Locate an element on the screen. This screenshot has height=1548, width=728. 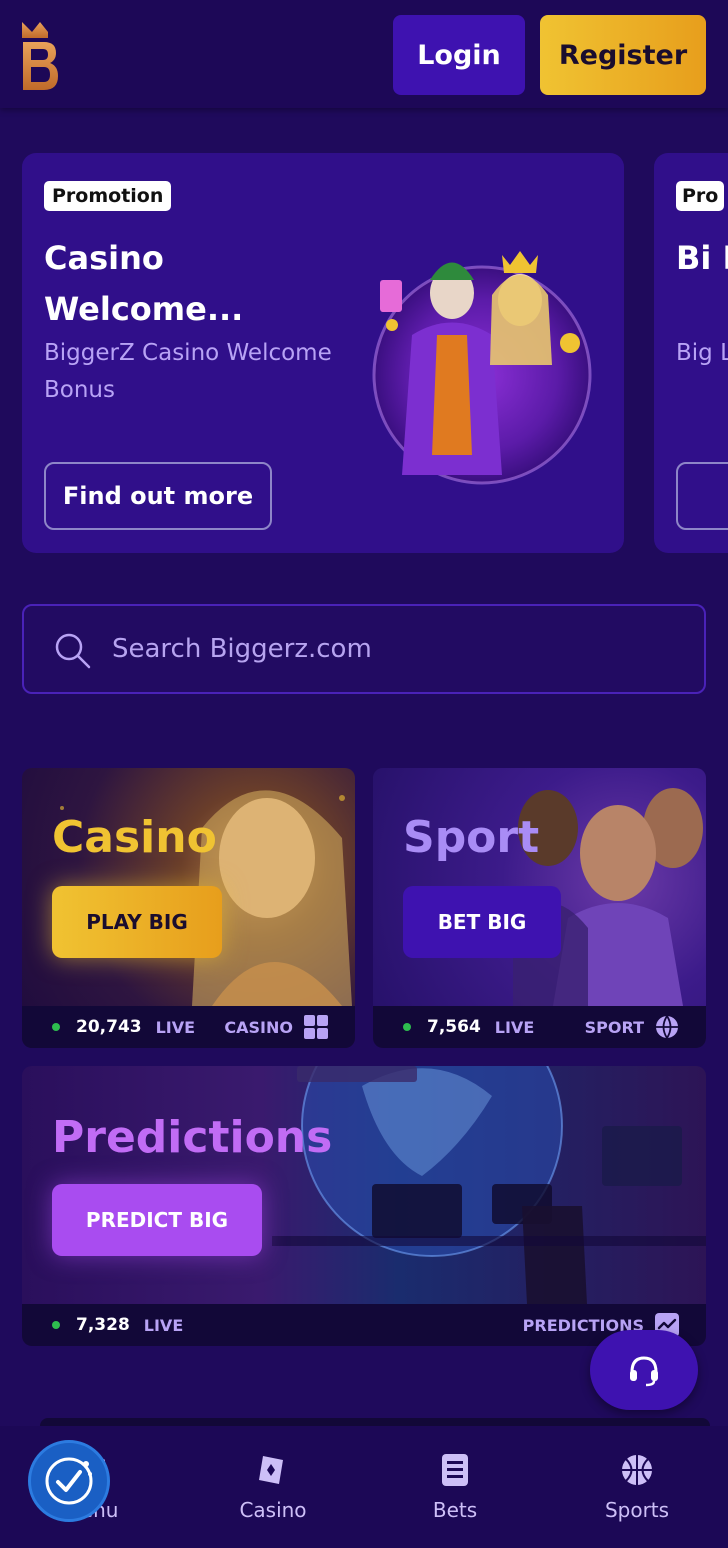
nav-label: Sports is located at coordinates (637, 1510).